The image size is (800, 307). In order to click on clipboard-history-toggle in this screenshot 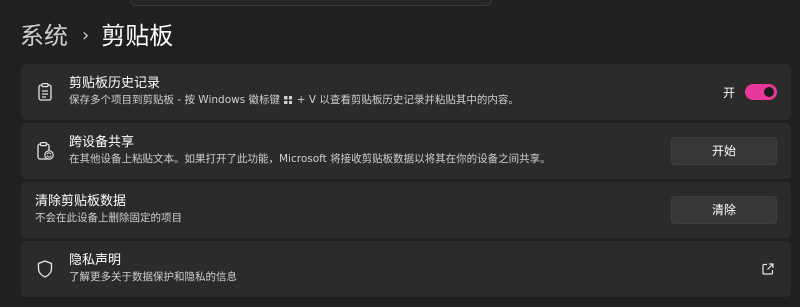, I will do `click(761, 92)`.